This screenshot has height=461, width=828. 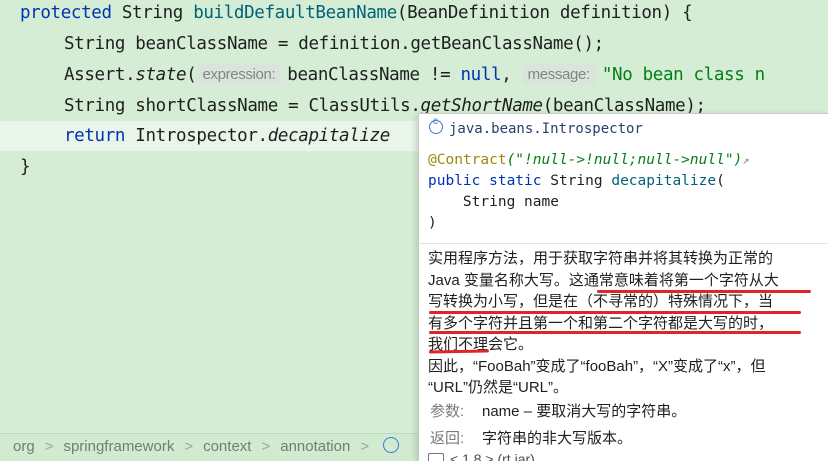 What do you see at coordinates (161, 75) in the screenshot?
I see `method-call: state` at bounding box center [161, 75].